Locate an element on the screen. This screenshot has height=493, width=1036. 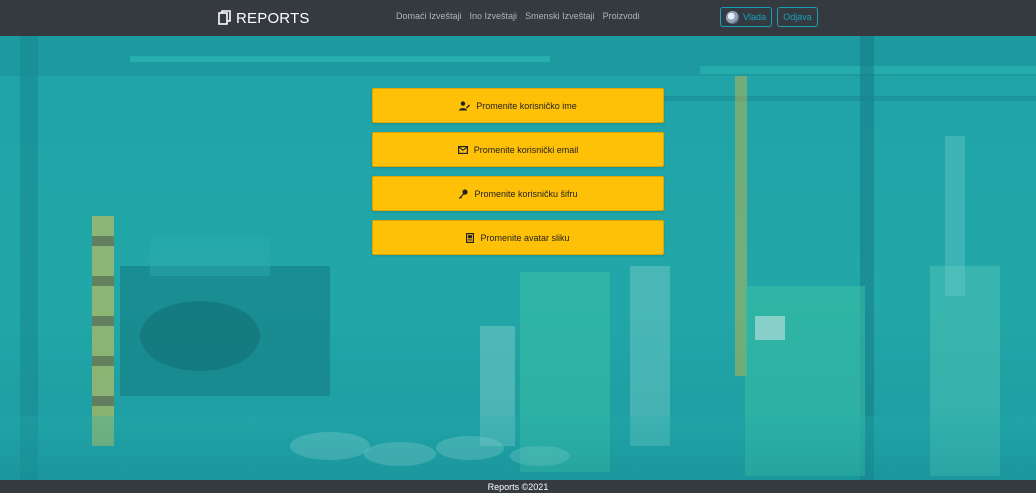
logout-button: Odjava is located at coordinates (797, 17).